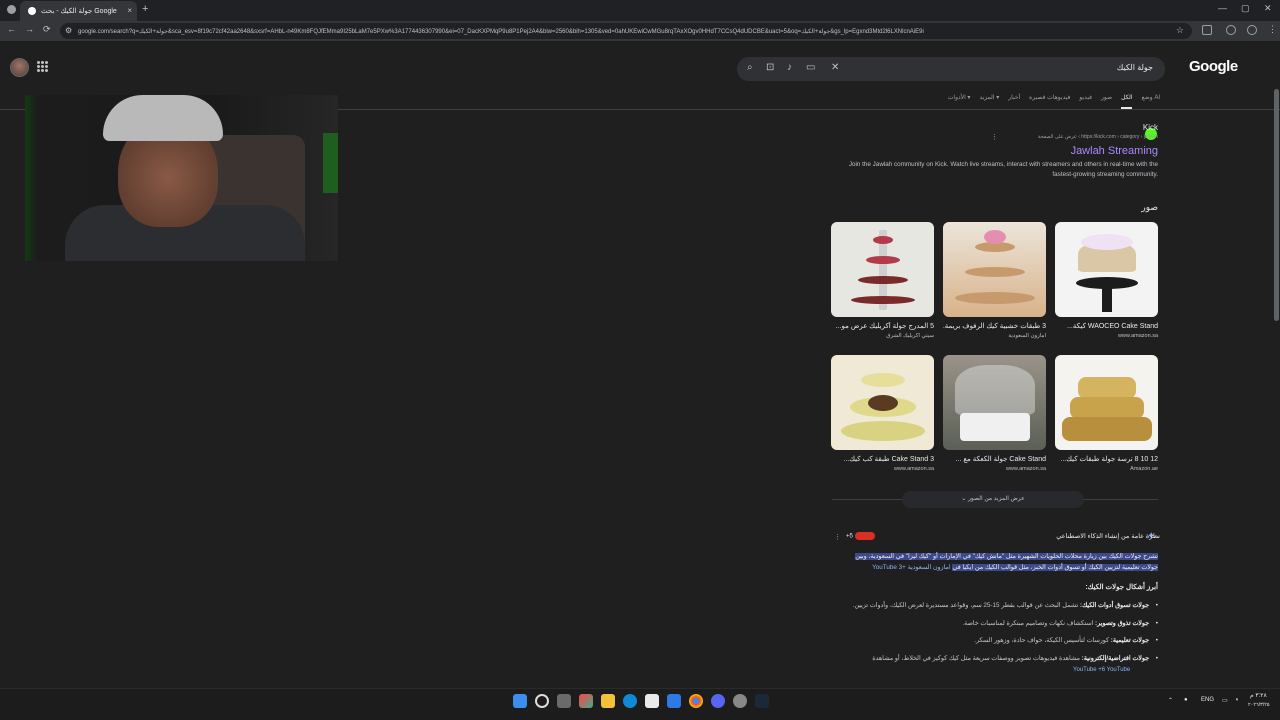  I want to click on extensions-icon, so click(1207, 30).